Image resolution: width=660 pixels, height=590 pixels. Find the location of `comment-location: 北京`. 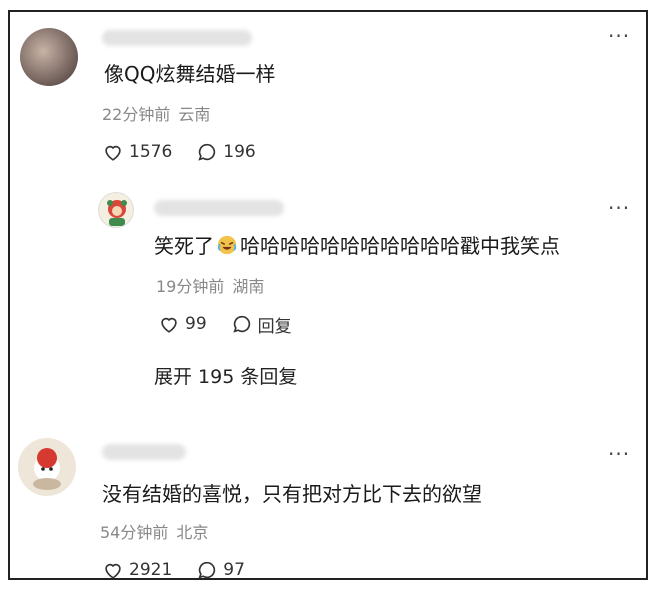

comment-location: 北京 is located at coordinates (192, 532).